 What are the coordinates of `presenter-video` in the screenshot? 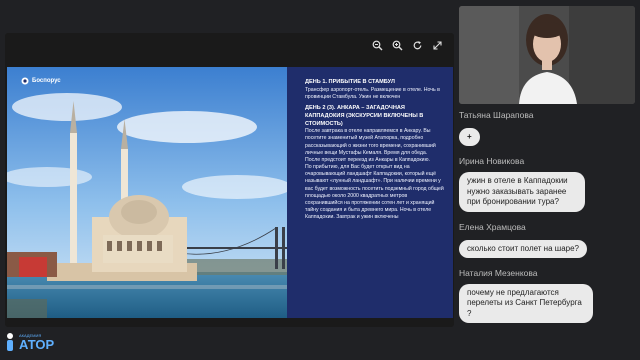 It's located at (547, 55).